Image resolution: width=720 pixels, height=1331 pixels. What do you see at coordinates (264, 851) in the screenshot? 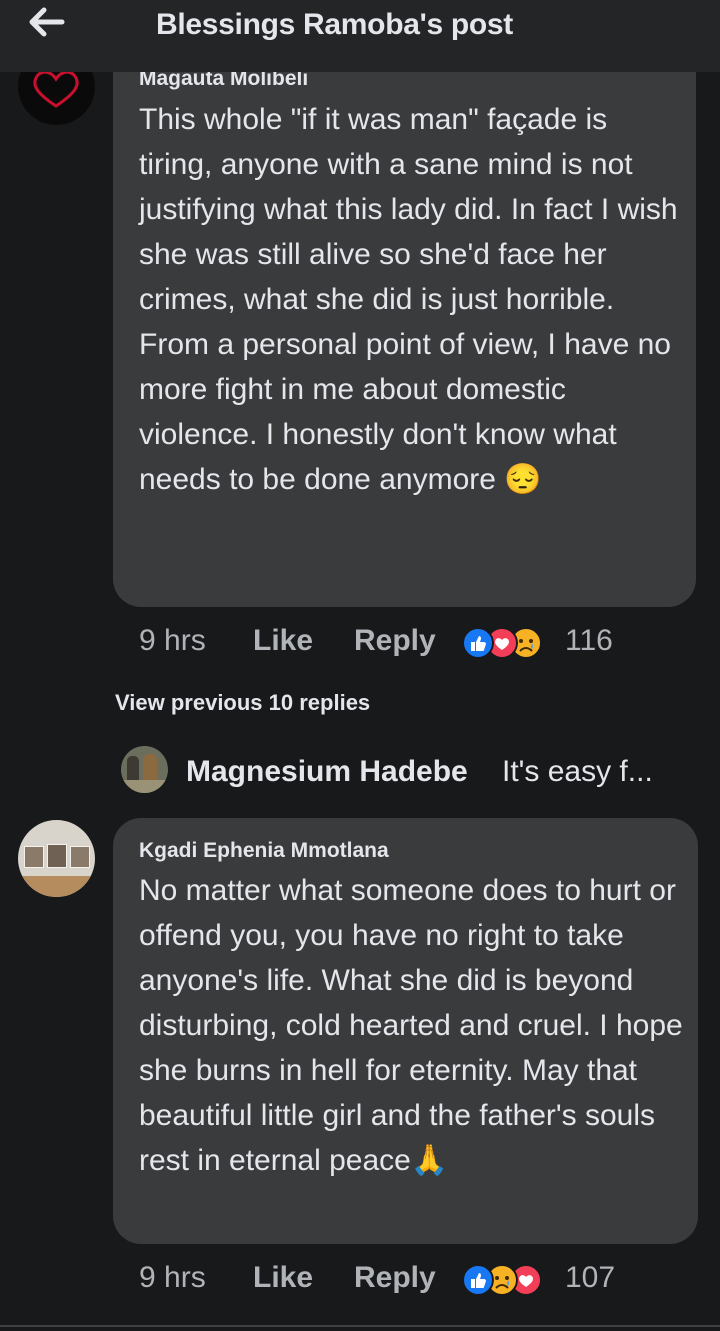
I see `comment-author: Kgadi Ephenia Mmotlana` at bounding box center [264, 851].